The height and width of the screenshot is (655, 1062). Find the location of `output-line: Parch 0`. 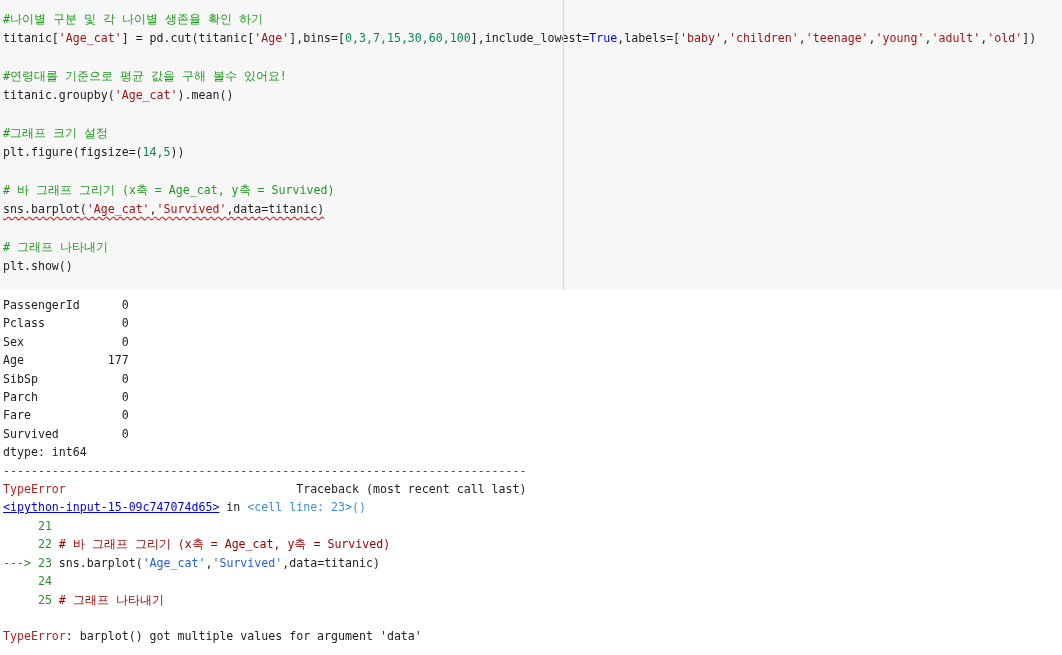

output-line: Parch 0 is located at coordinates (66, 397).